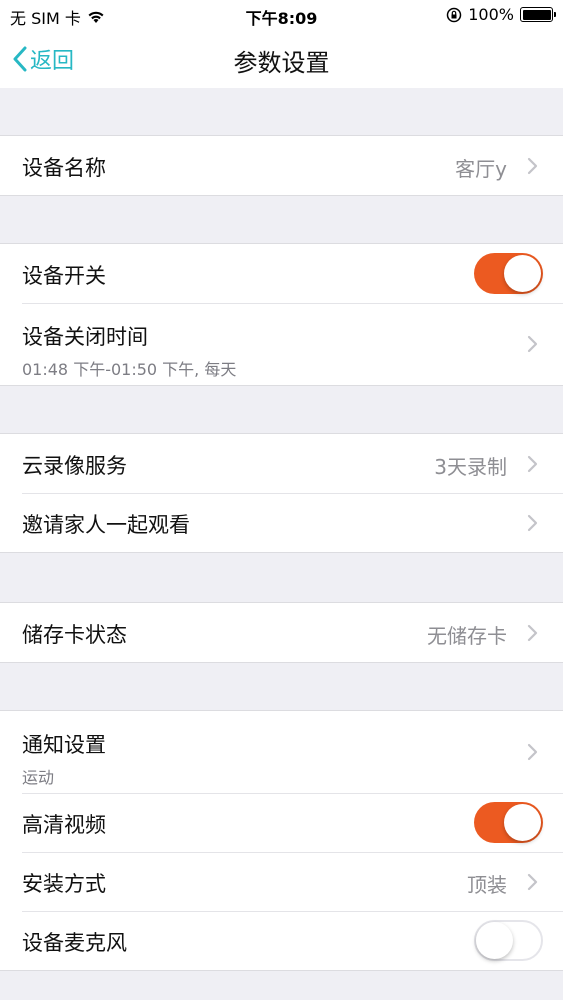 This screenshot has width=563, height=1000. I want to click on row-device-microphone: 设备麦克风, so click(281, 940).